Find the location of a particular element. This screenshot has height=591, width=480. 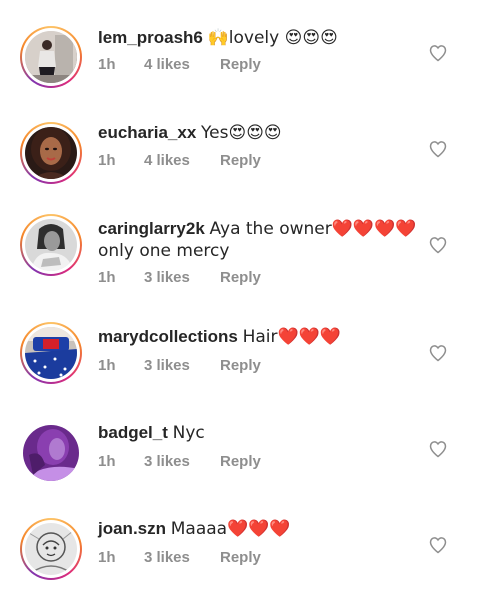

comment-text: 🙌lovely 😍😍😍 is located at coordinates (272, 38).